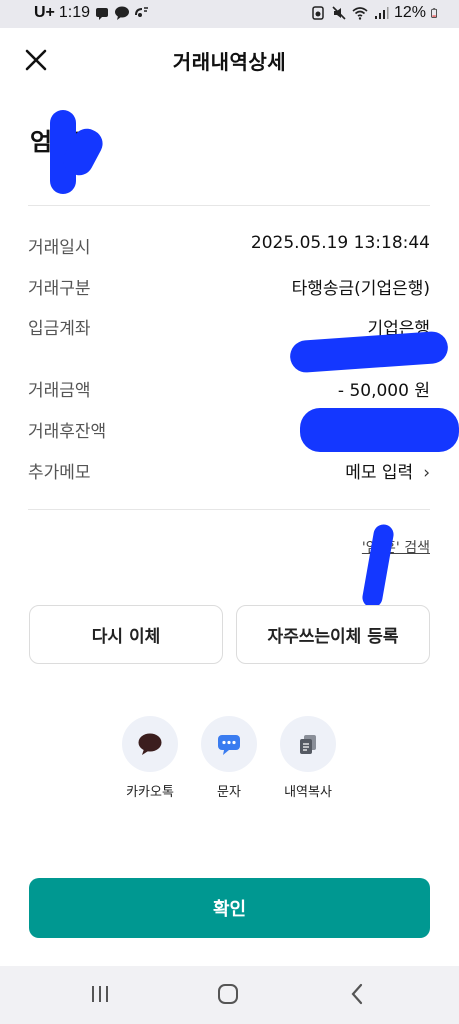 The image size is (459, 1024). I want to click on detail-label: 거래일시, so click(59, 248).